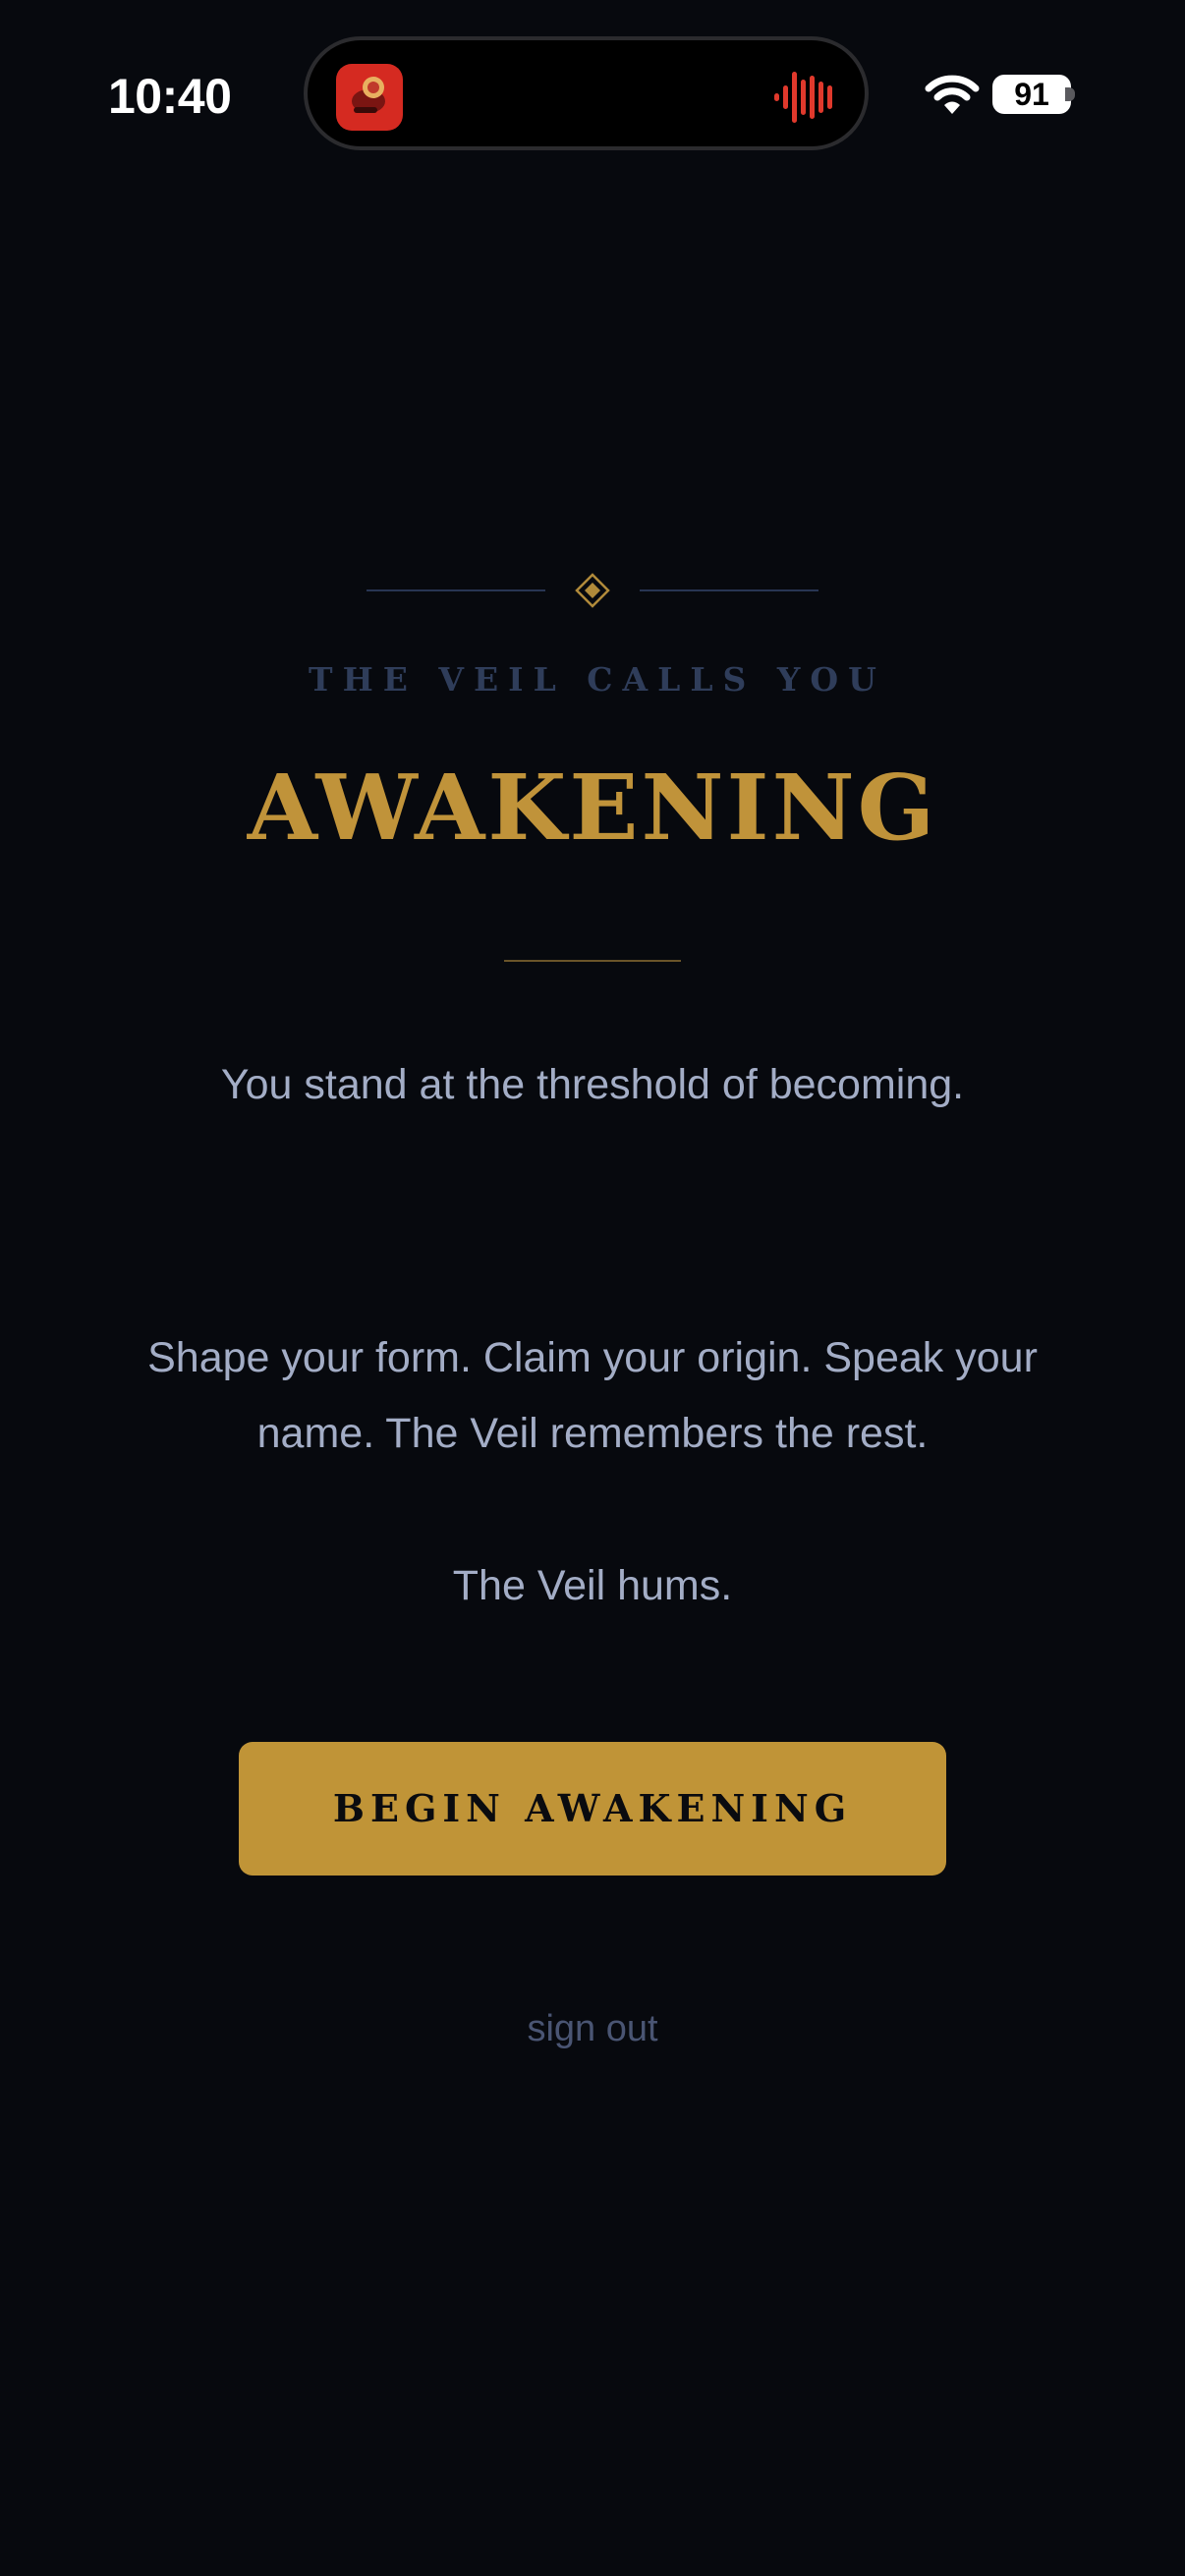  What do you see at coordinates (805, 97) in the screenshot?
I see `waveform-icon` at bounding box center [805, 97].